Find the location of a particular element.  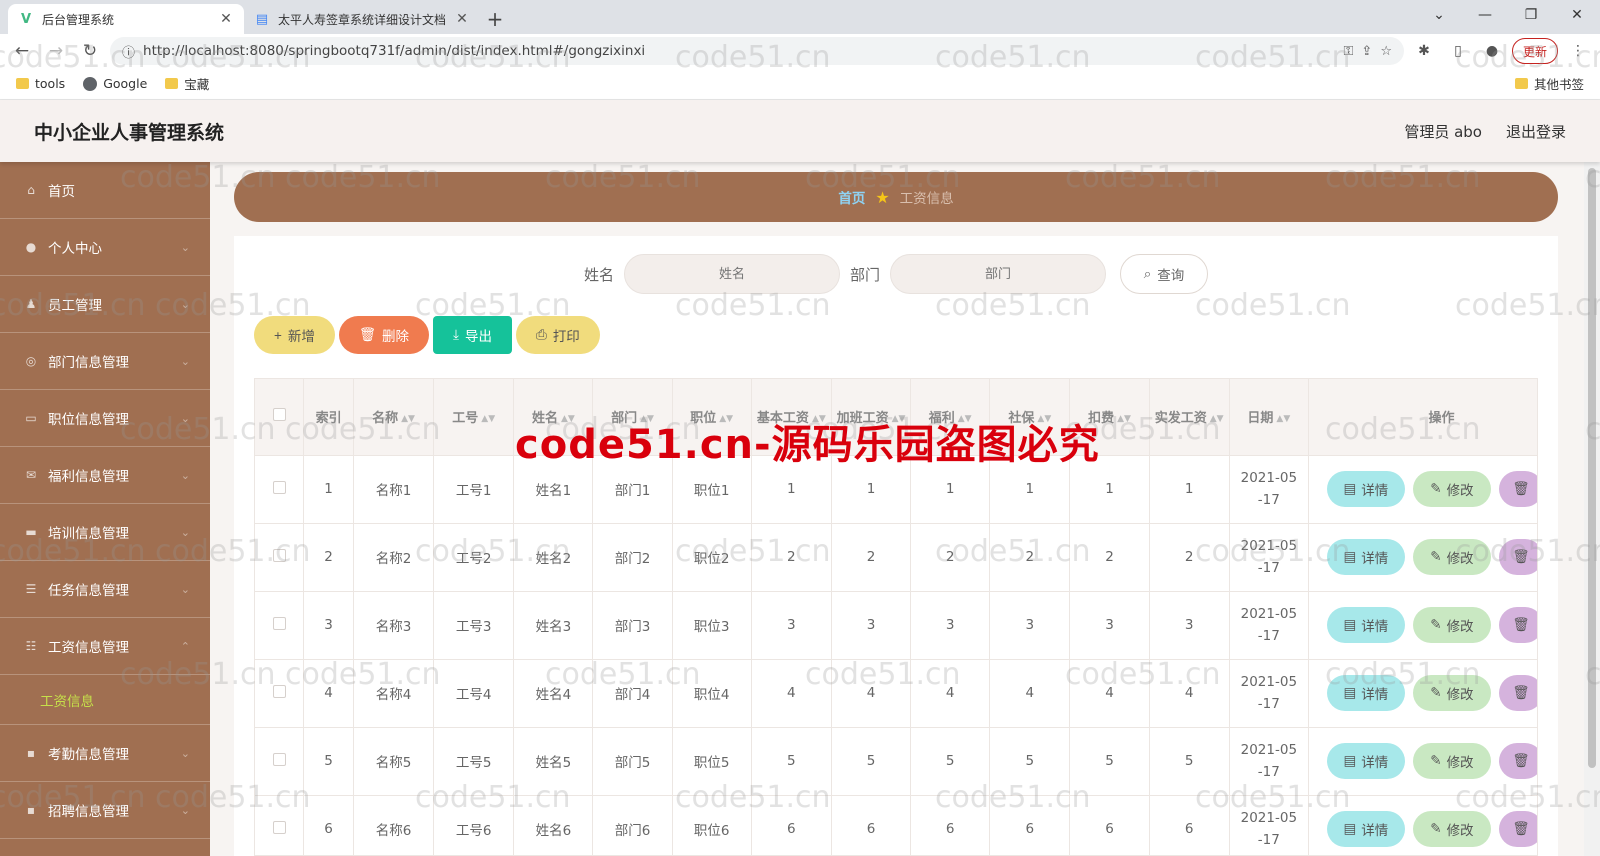

new-tab-button: + is located at coordinates (495, 19).